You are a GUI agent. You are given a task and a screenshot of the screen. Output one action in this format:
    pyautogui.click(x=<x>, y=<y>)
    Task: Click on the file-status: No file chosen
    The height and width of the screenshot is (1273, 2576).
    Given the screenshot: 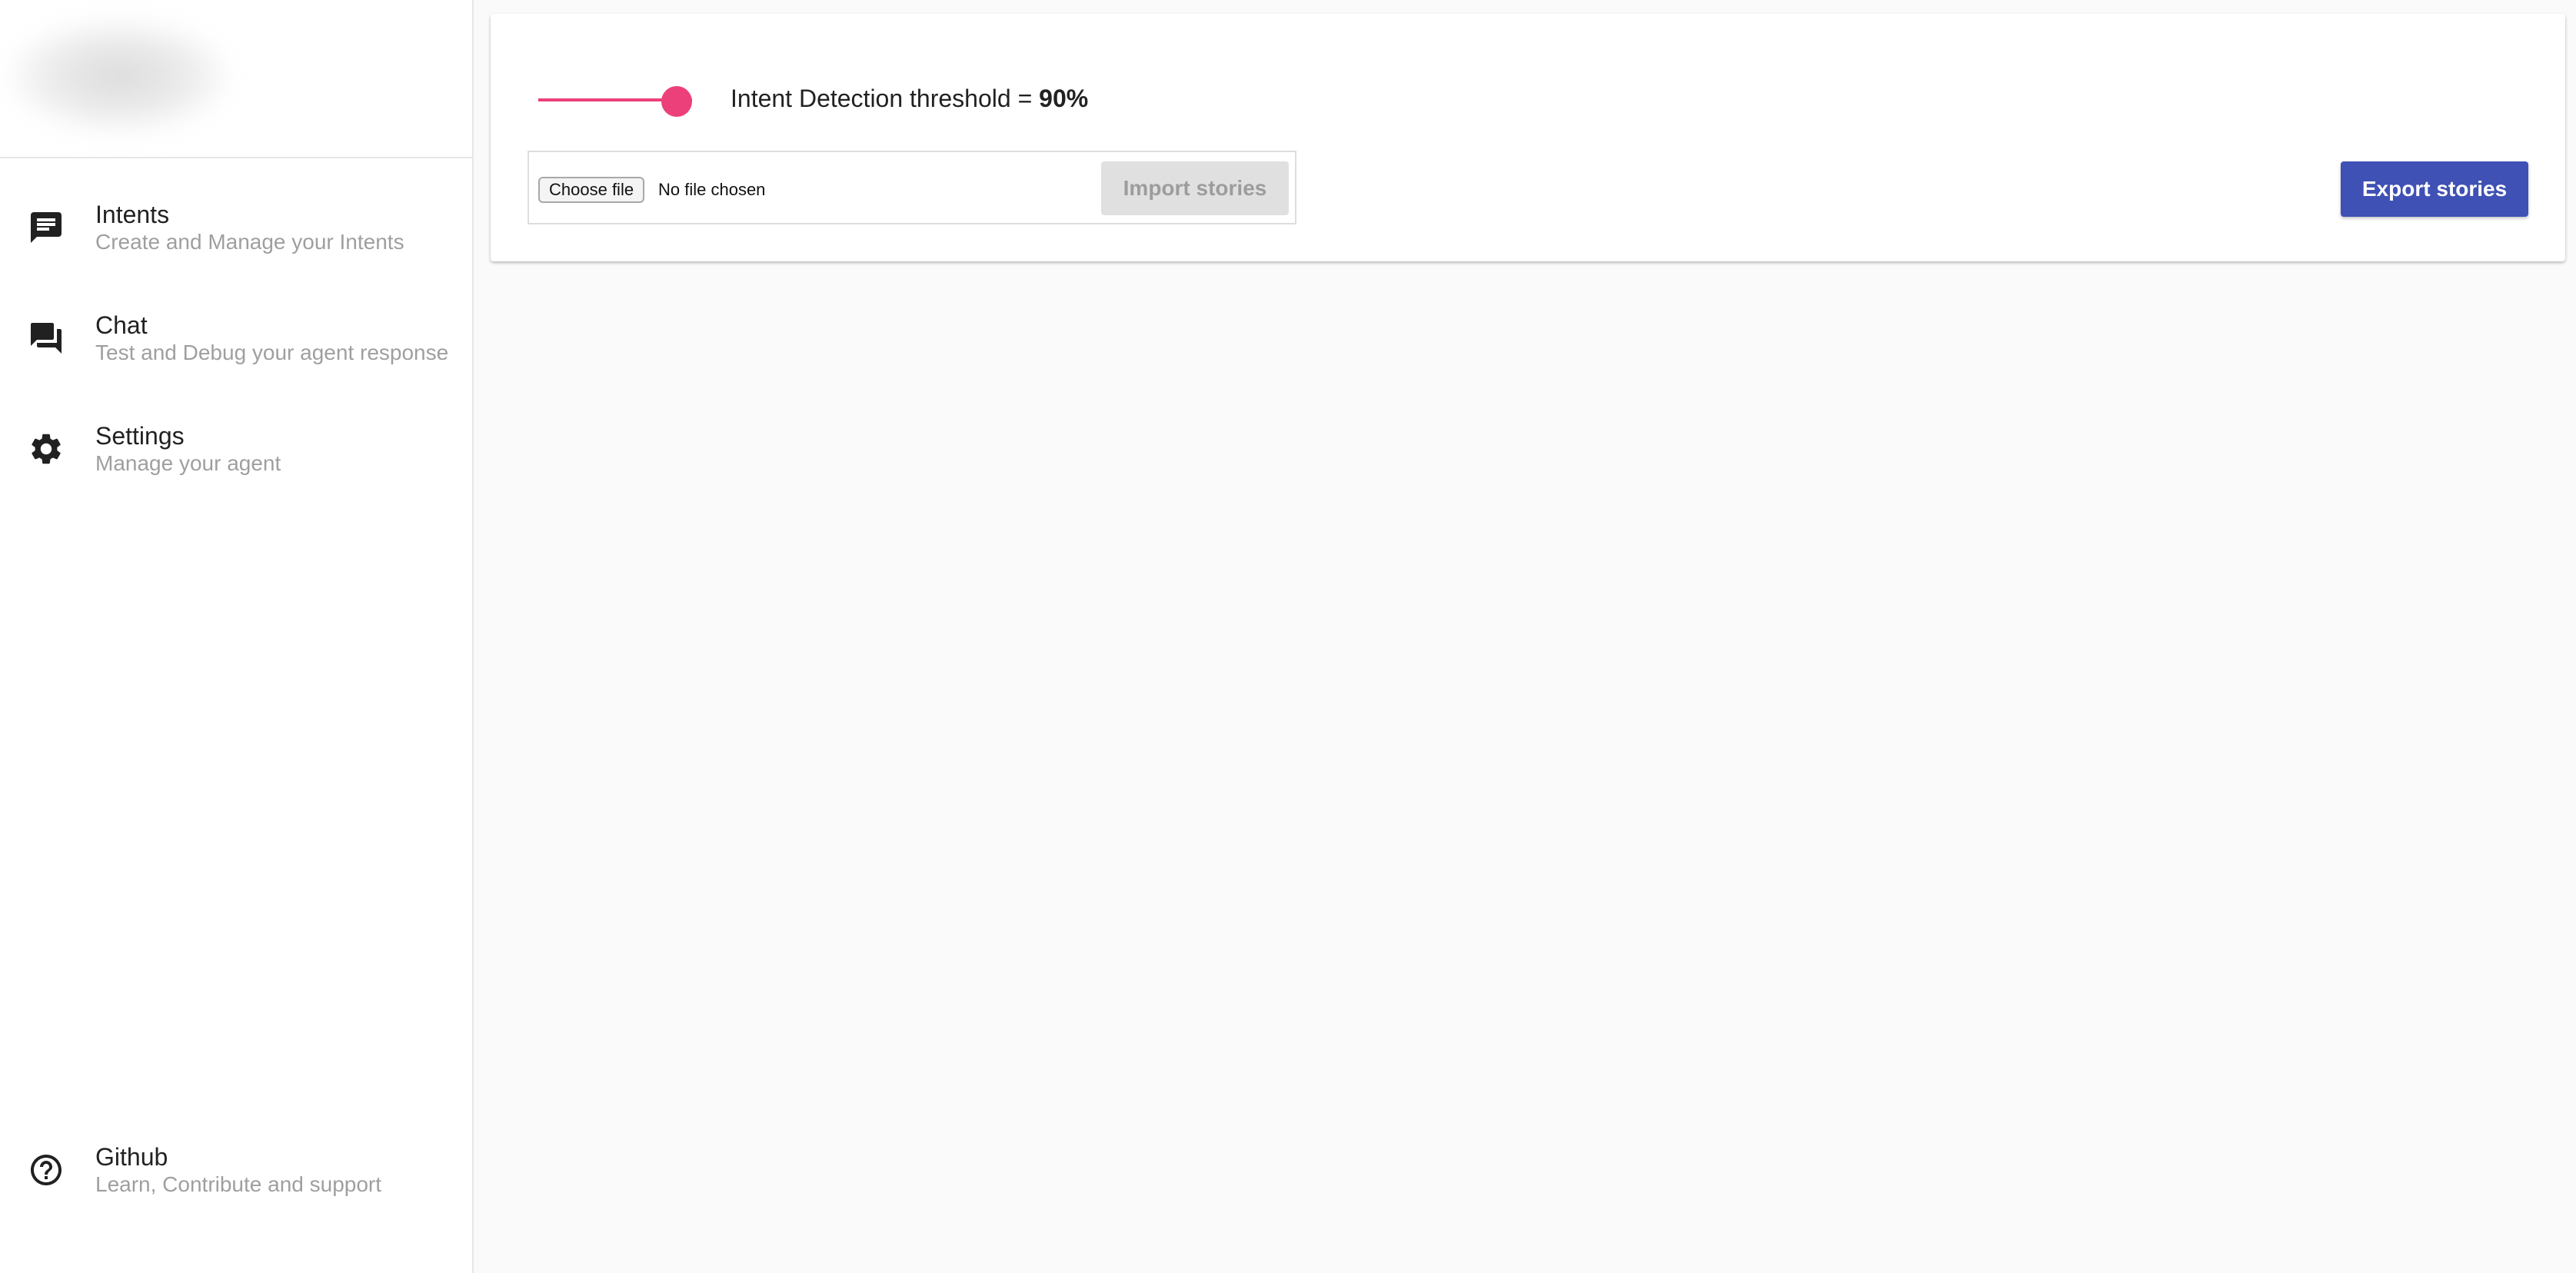 What is the action you would take?
    pyautogui.click(x=712, y=189)
    